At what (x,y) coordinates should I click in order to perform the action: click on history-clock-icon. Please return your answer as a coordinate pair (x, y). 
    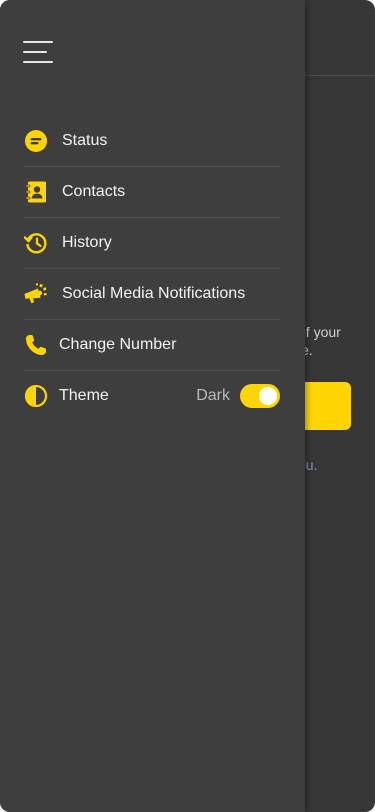
    Looking at the image, I should click on (36, 243).